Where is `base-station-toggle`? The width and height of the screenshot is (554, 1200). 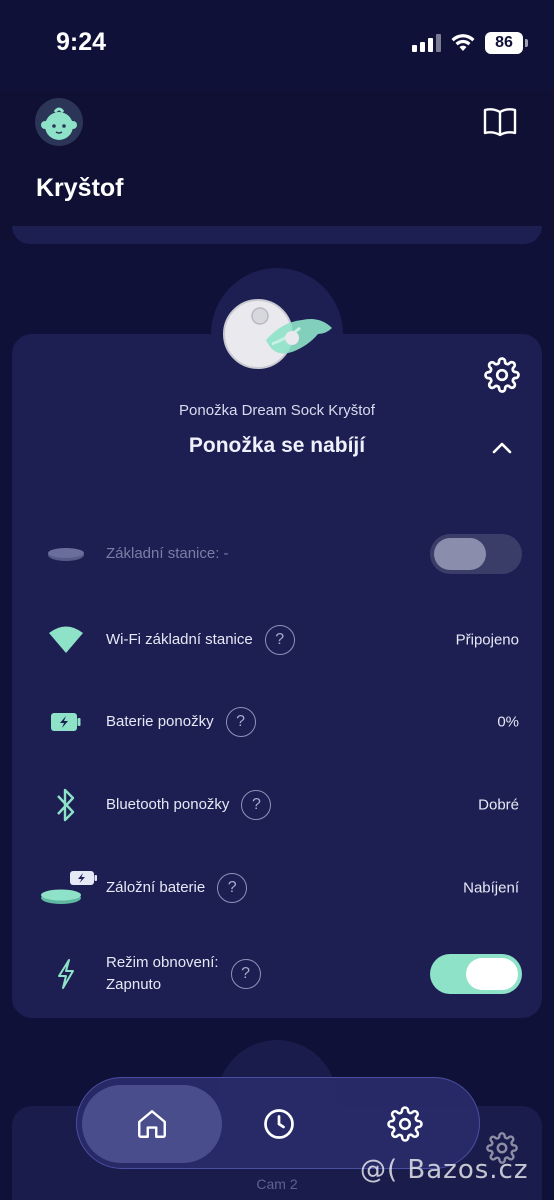 base-station-toggle is located at coordinates (476, 554).